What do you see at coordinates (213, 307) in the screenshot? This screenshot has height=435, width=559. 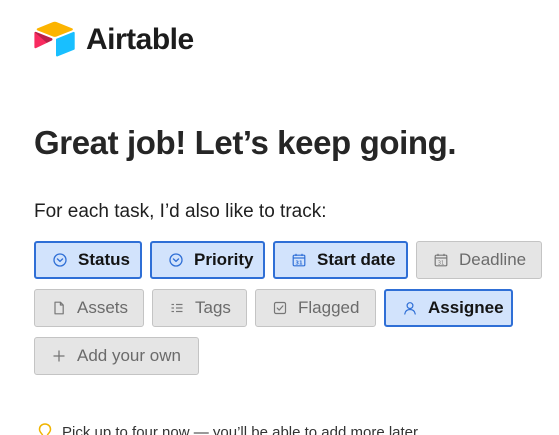 I see `field-chip-label: Tags` at bounding box center [213, 307].